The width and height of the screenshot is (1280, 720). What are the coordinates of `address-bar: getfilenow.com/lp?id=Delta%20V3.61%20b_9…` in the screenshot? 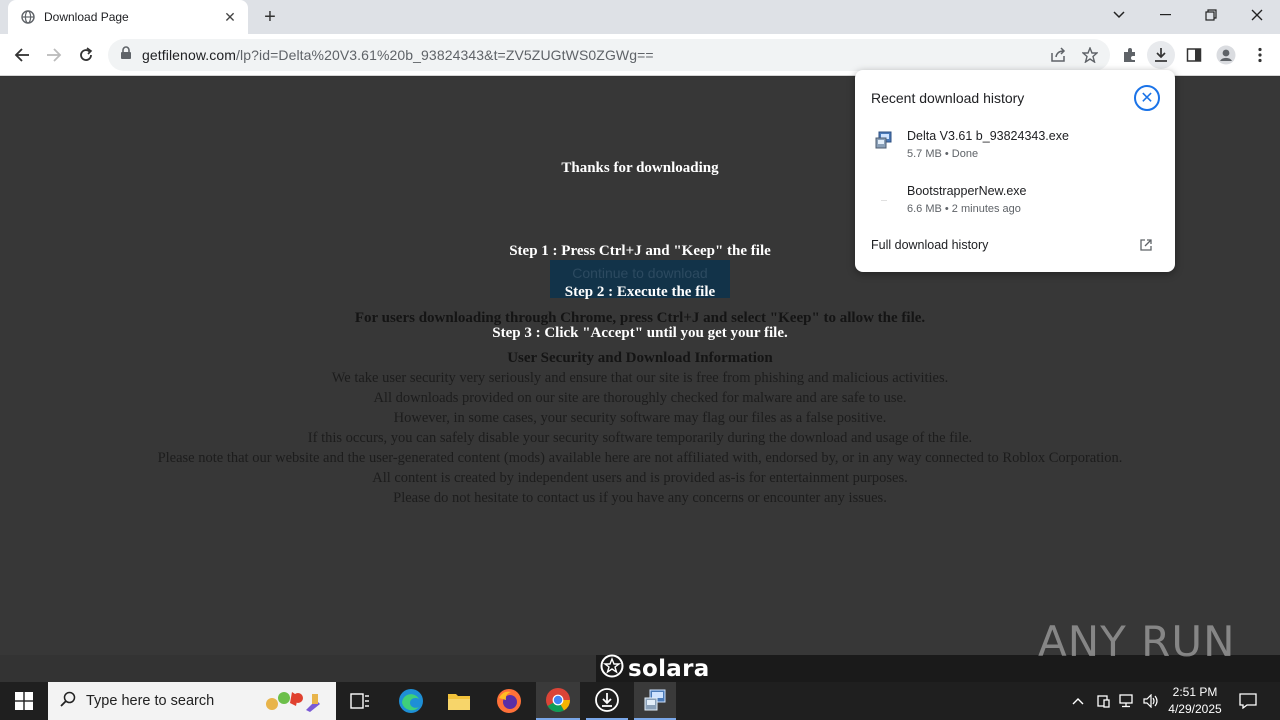 It's located at (609, 55).